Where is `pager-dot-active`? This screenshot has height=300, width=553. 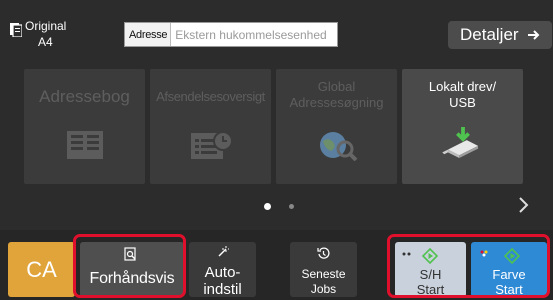 pager-dot-active is located at coordinates (267, 206).